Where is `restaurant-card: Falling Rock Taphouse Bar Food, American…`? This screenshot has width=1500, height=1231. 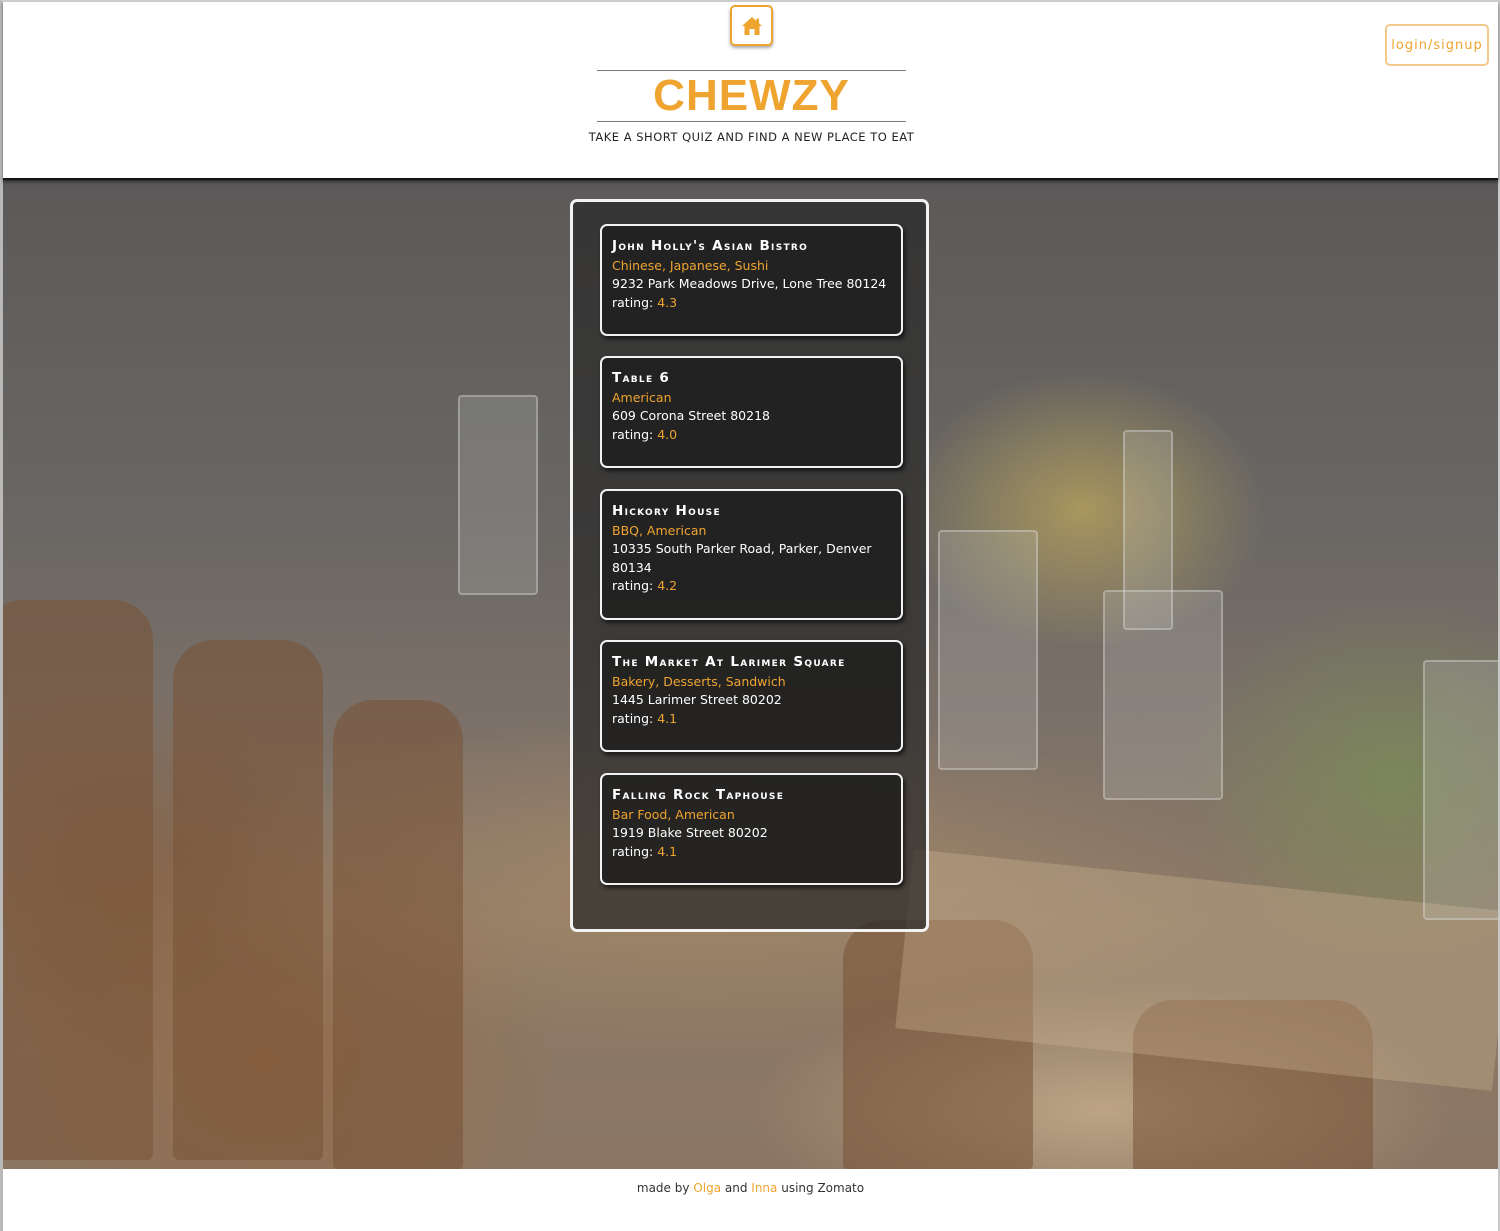 restaurant-card: Falling Rock Taphouse Bar Food, American… is located at coordinates (751, 829).